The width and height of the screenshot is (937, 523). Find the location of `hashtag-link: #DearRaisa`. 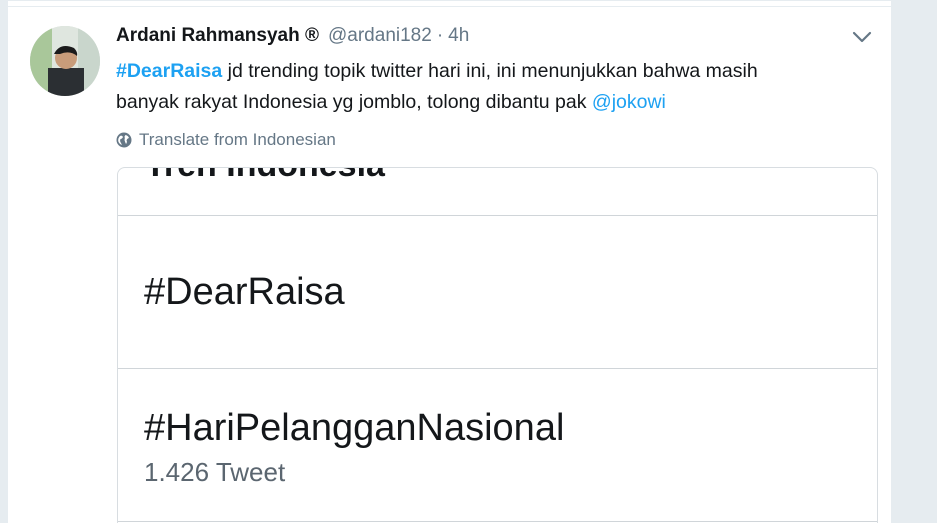

hashtag-link: #DearRaisa is located at coordinates (169, 71).